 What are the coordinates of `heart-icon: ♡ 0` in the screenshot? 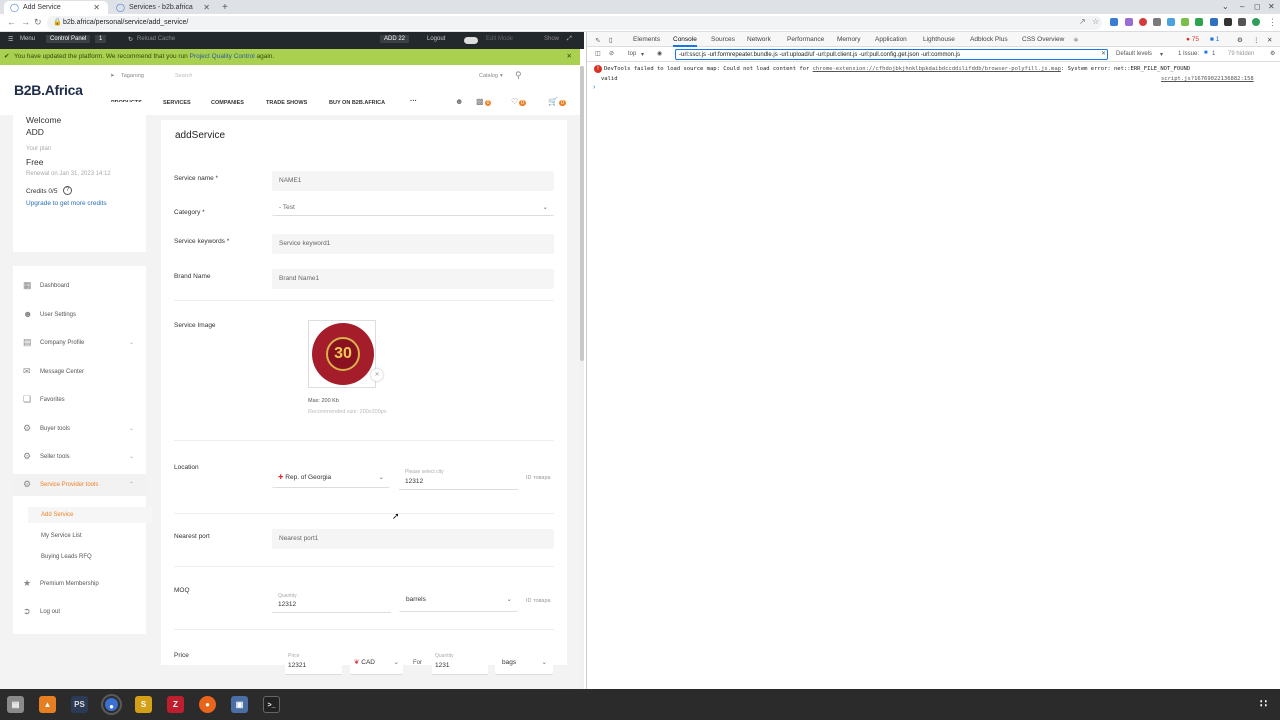 It's located at (518, 101).